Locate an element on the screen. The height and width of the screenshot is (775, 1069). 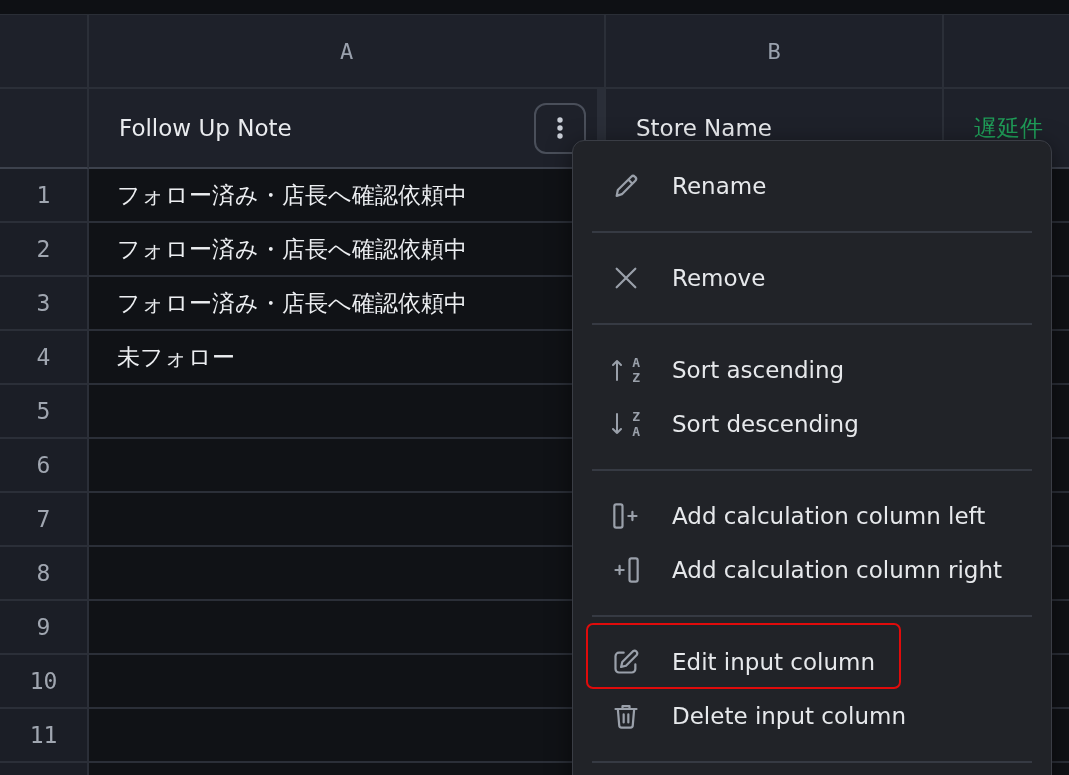
menu-item: Add calculation column left is located at coordinates (812, 516).